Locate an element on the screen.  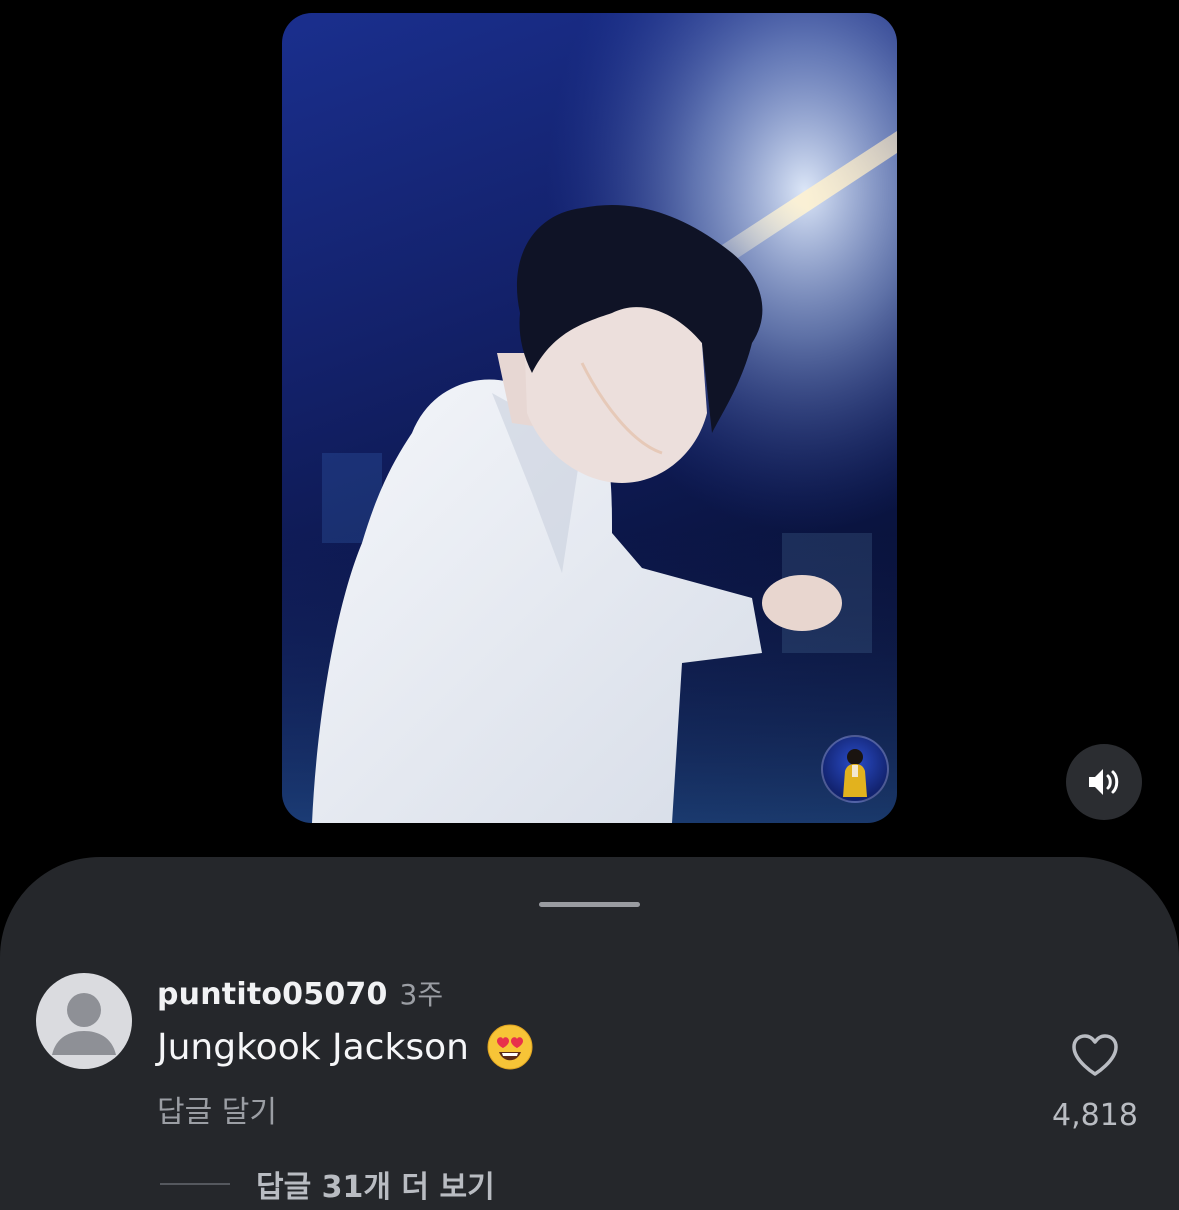
volume-button is located at coordinates (1104, 782).